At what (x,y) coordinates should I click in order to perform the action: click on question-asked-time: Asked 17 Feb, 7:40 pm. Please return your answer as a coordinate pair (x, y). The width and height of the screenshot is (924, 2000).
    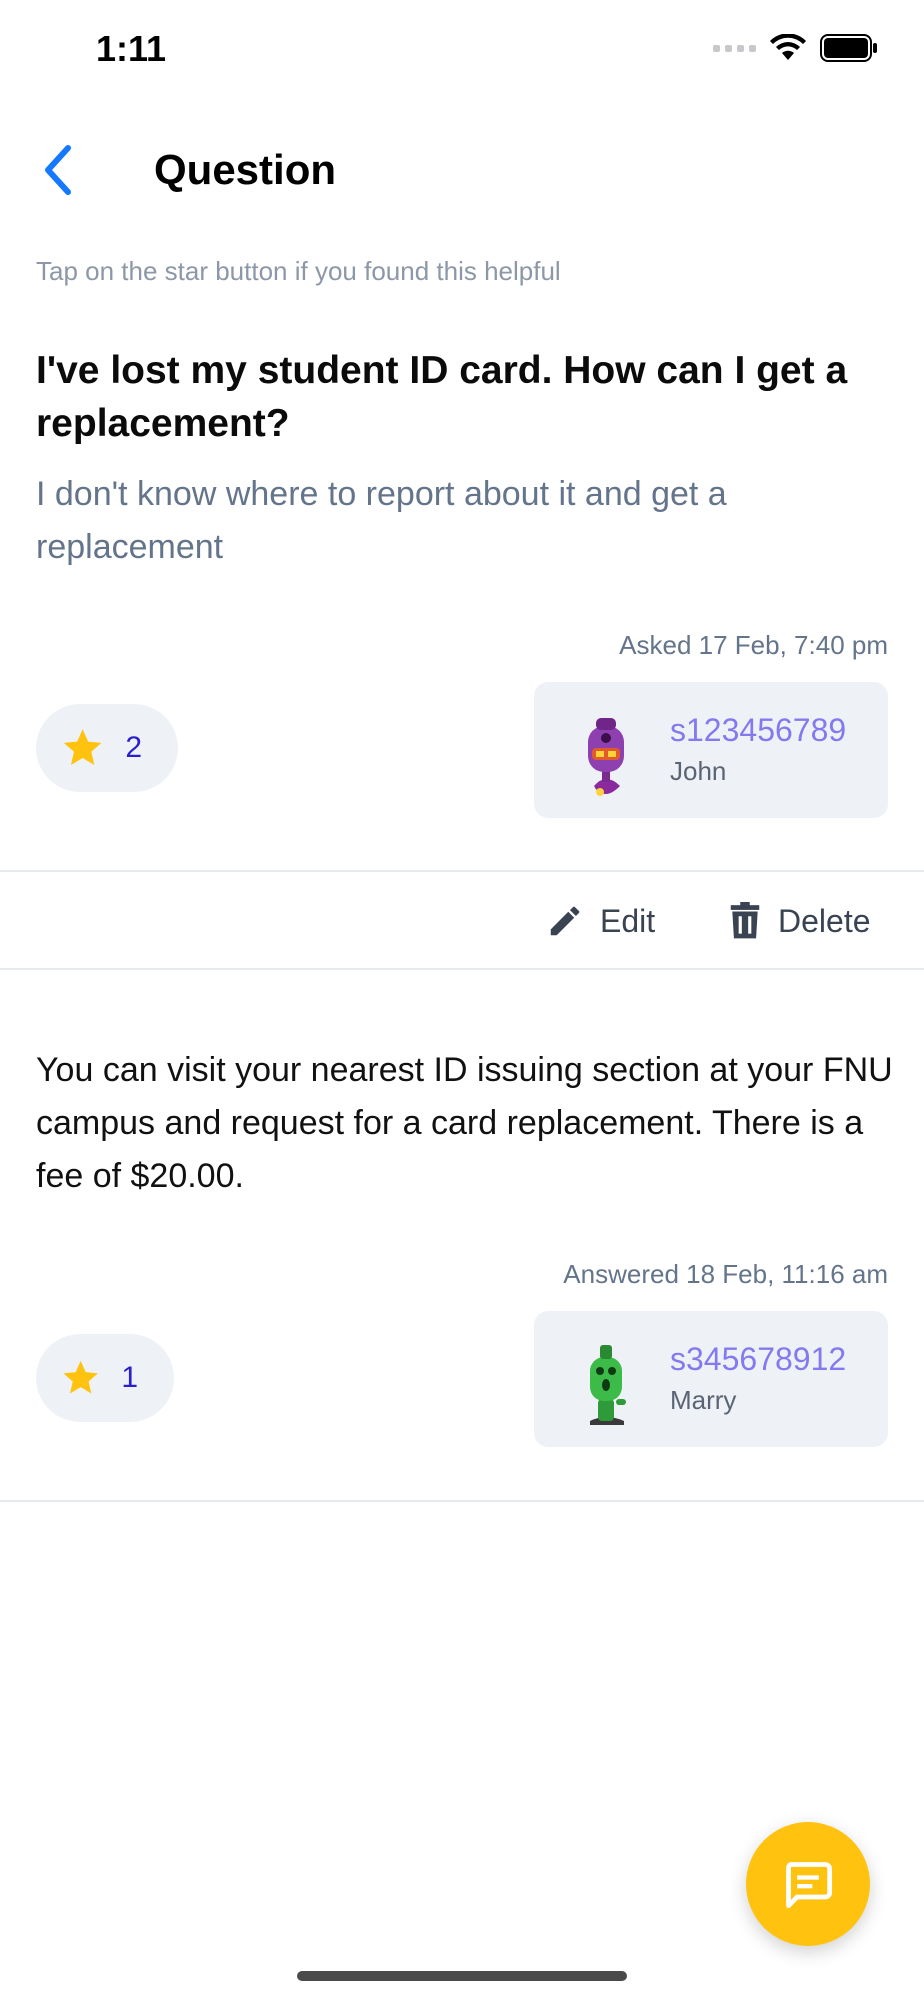
    Looking at the image, I should click on (753, 645).